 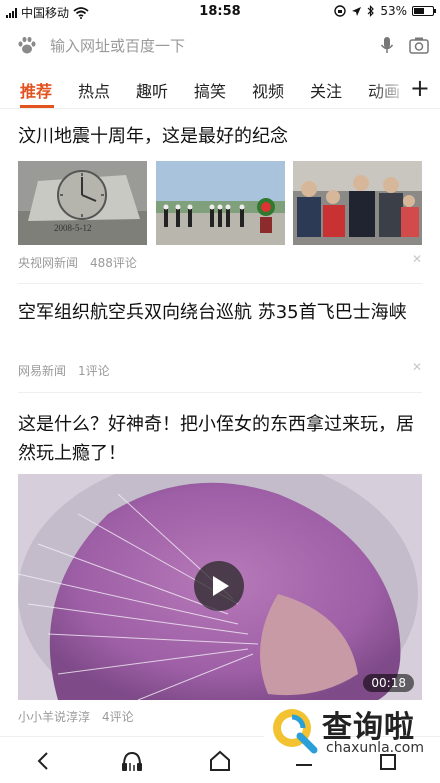 What do you see at coordinates (420, 88) in the screenshot?
I see `add-channel-icon: +` at bounding box center [420, 88].